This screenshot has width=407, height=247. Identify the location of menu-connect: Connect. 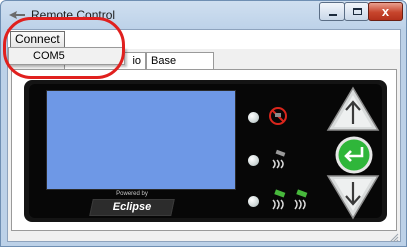
(37, 39).